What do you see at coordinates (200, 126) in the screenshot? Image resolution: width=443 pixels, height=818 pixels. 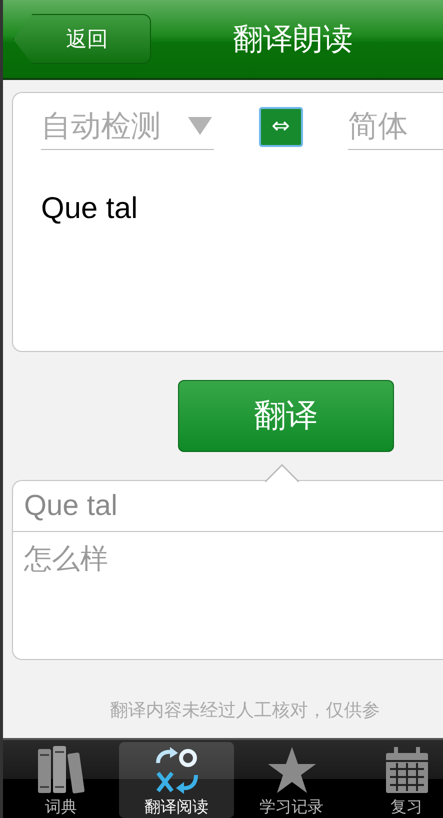 I see `dropdown-triangle-icon` at bounding box center [200, 126].